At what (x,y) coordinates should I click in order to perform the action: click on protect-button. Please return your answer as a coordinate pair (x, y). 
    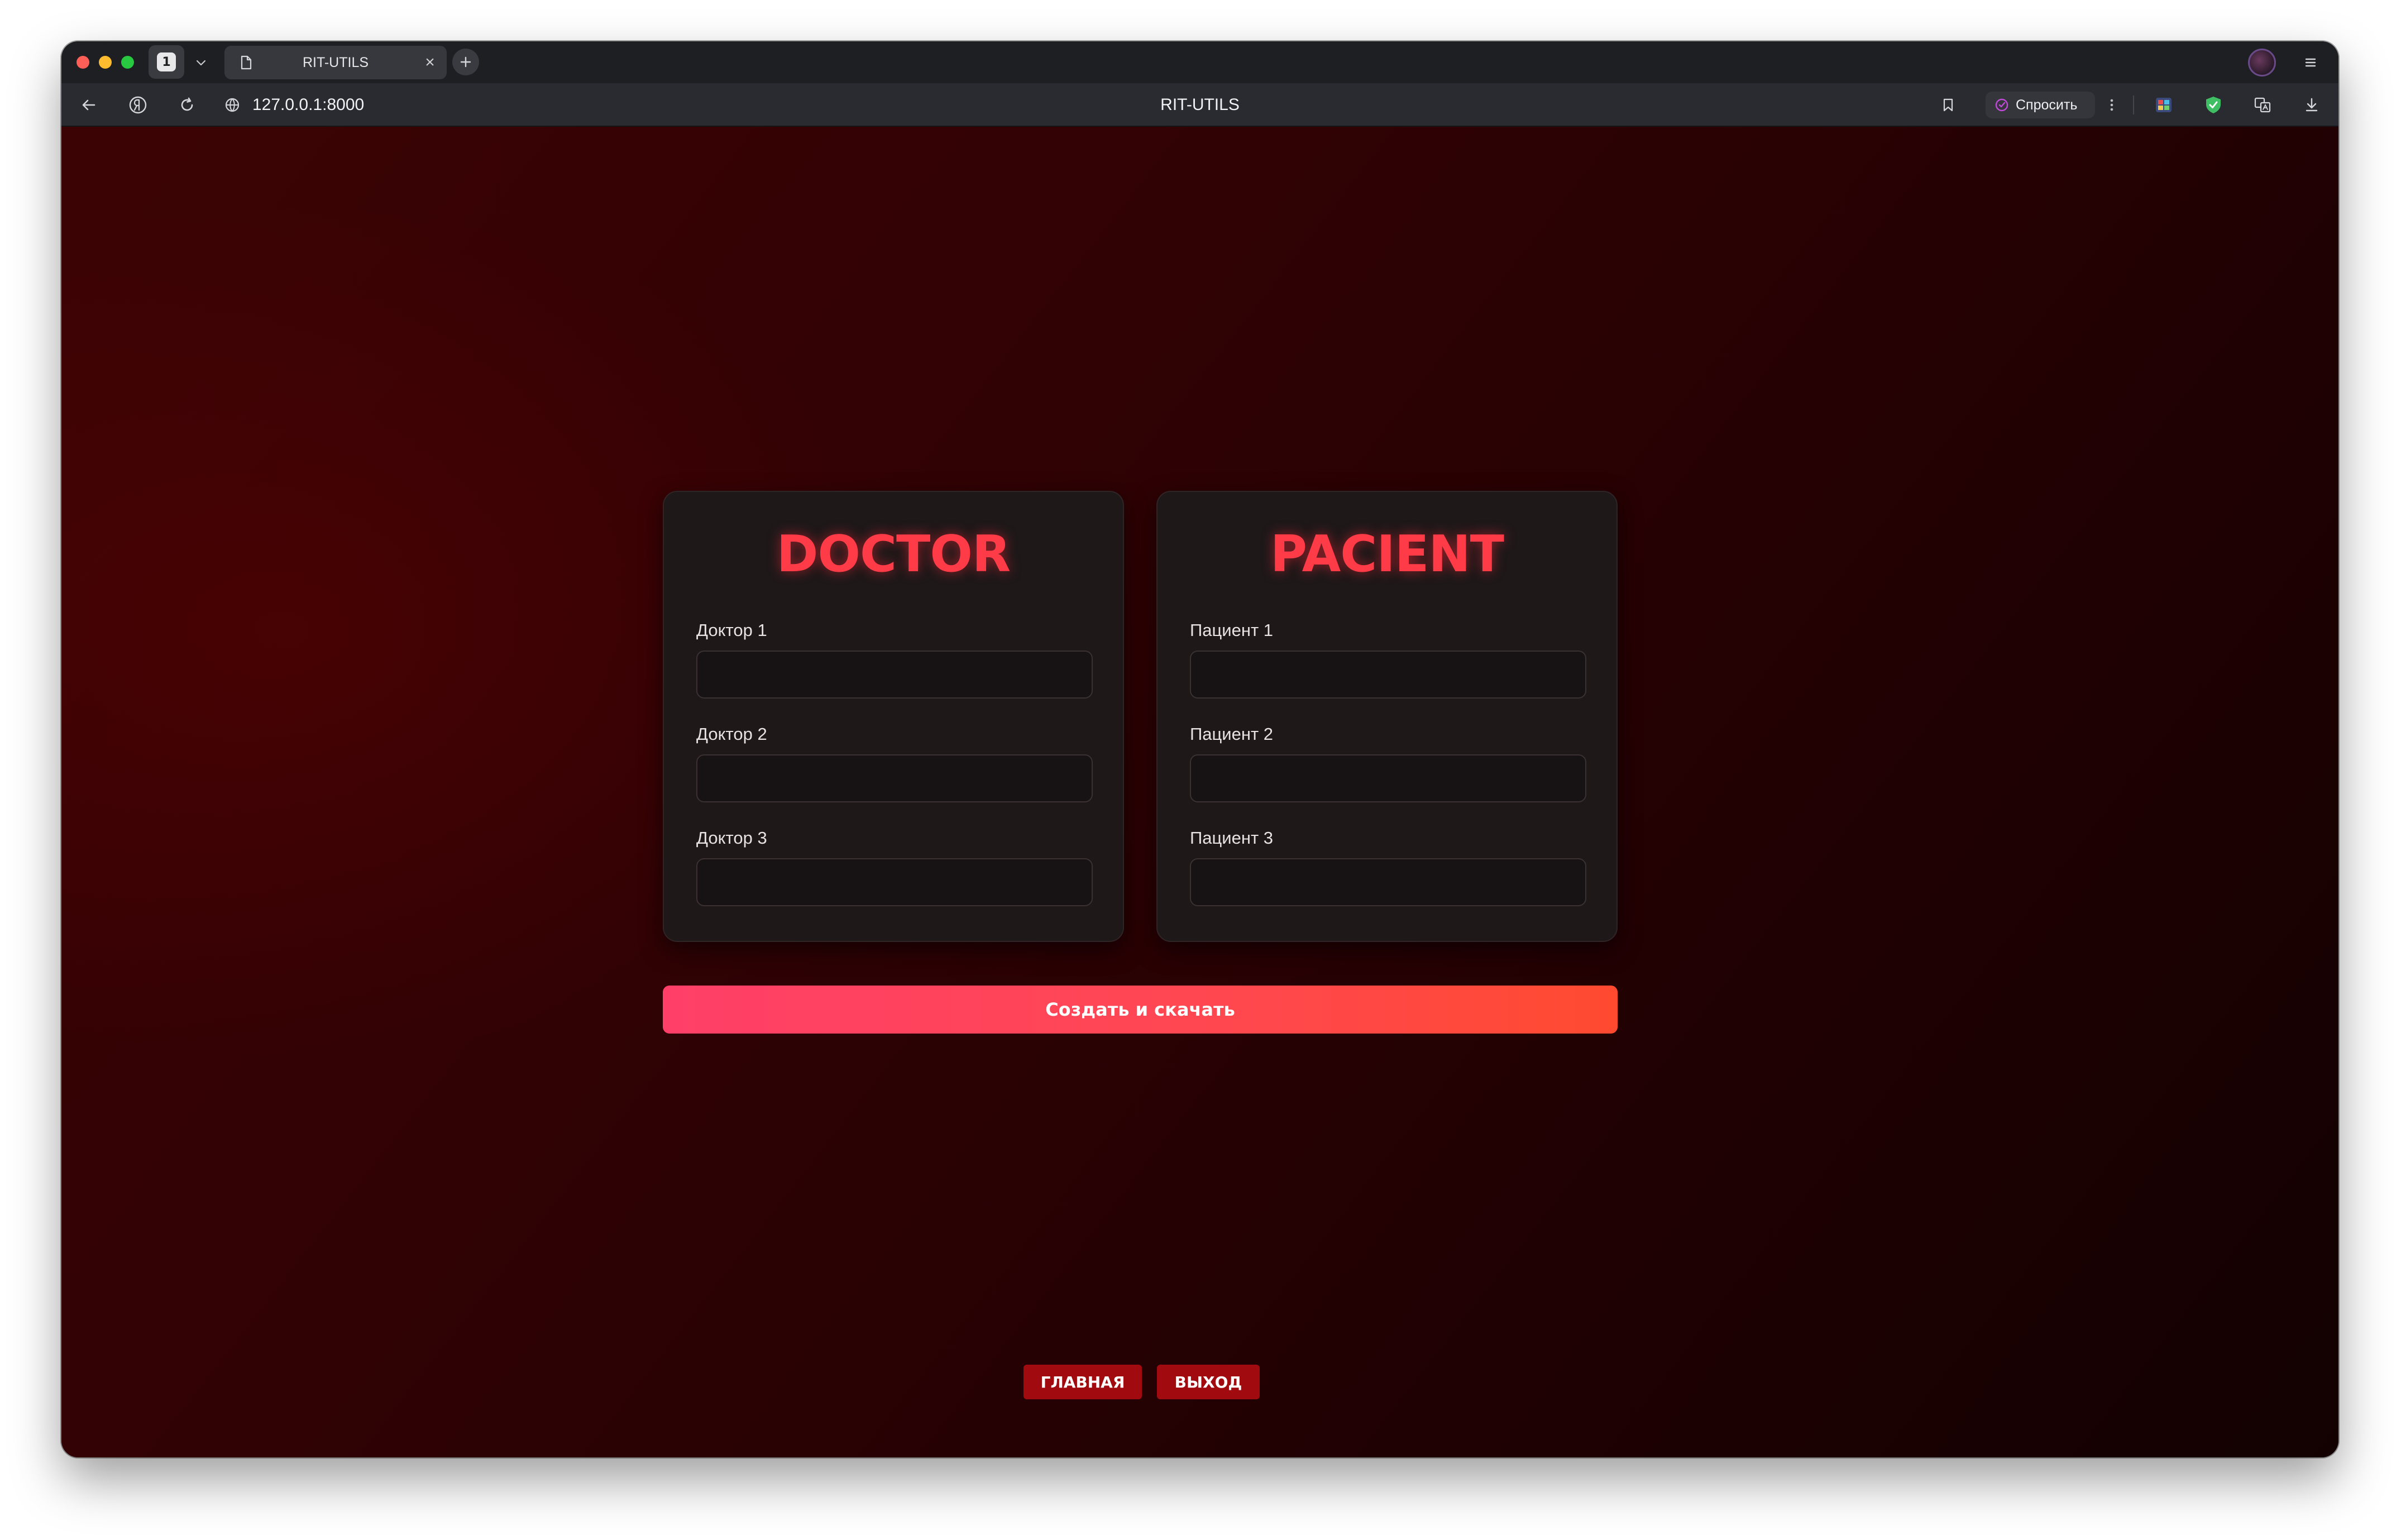
    Looking at the image, I should click on (2214, 105).